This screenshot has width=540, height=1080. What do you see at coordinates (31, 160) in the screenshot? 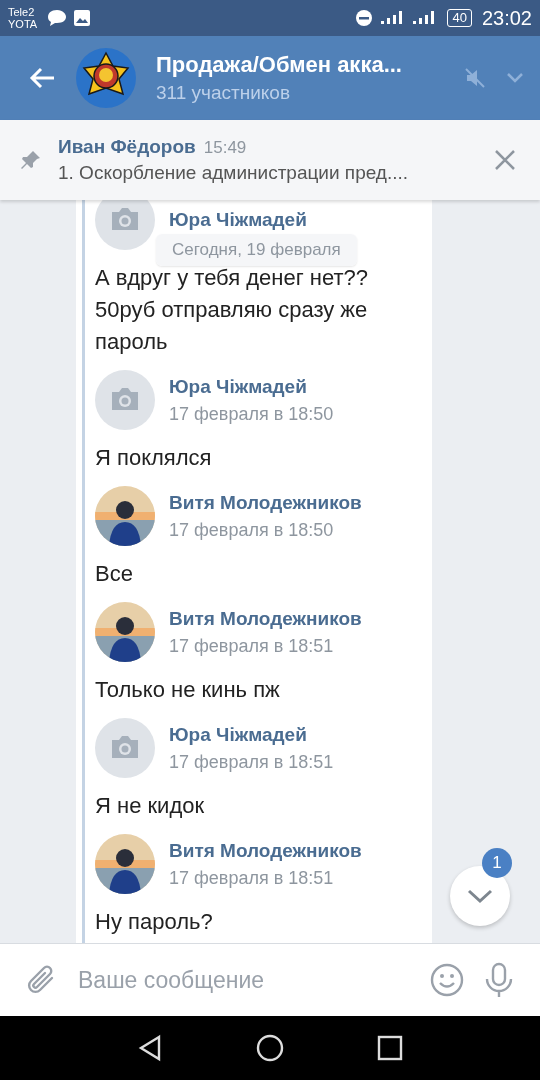
I see `pin-icon` at bounding box center [31, 160].